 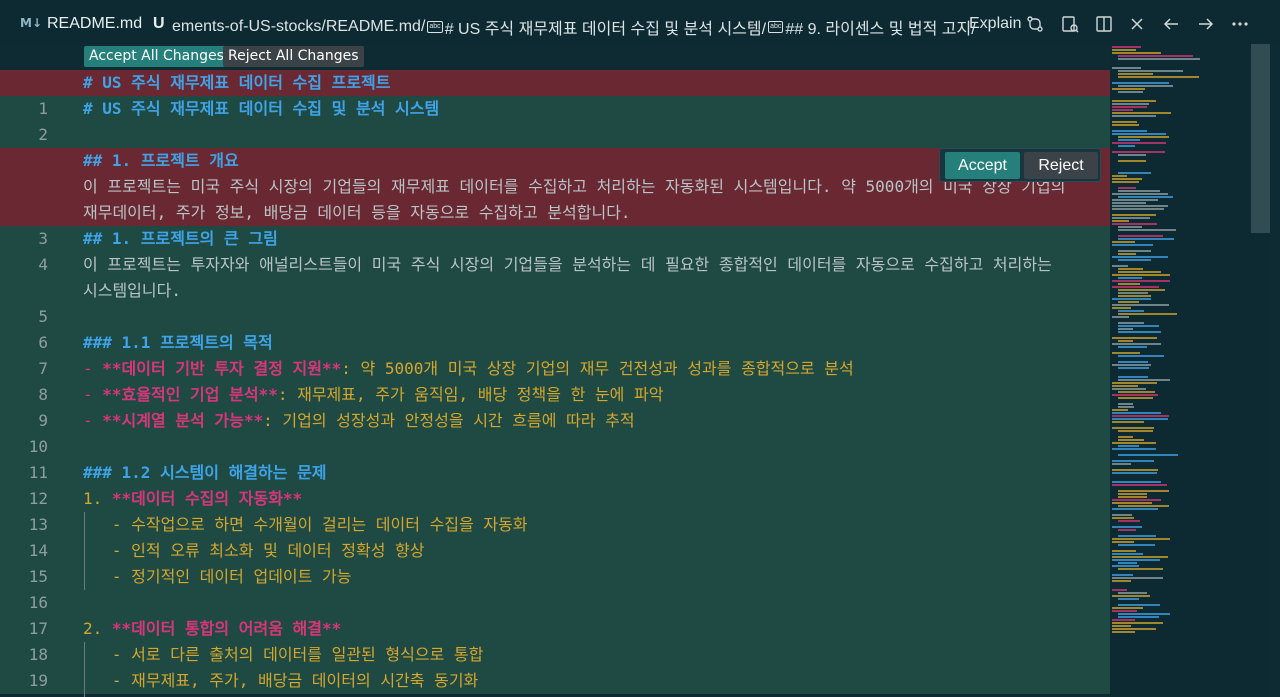 I want to click on line-text: ### 1.2 시스템이 해결하는 문제, so click(x=205, y=472).